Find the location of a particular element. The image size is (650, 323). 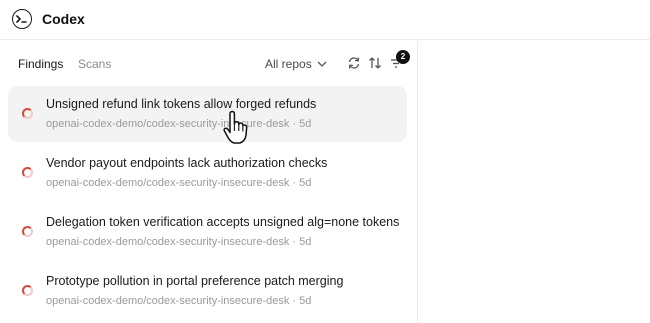

tab-scans: Scans is located at coordinates (94, 64).